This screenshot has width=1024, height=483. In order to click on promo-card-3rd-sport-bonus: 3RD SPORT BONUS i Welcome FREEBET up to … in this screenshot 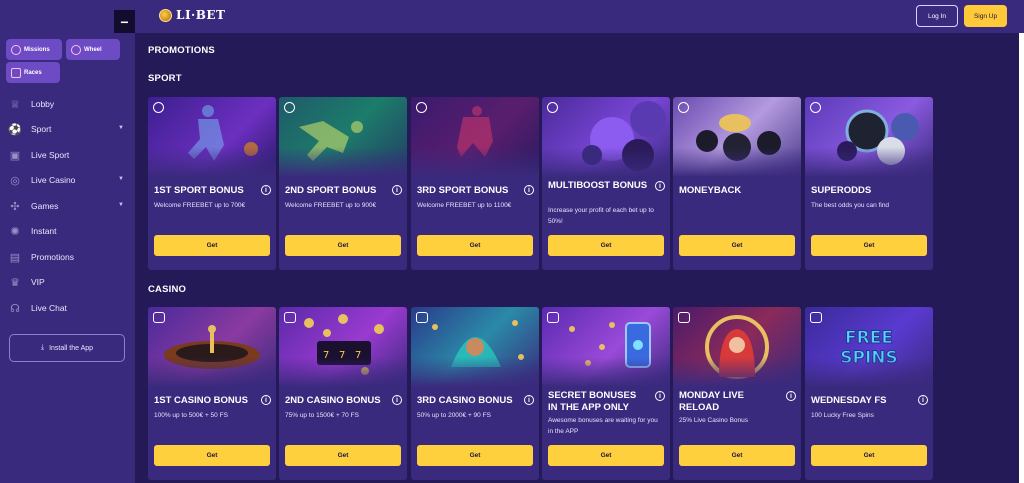, I will do `click(475, 183)`.